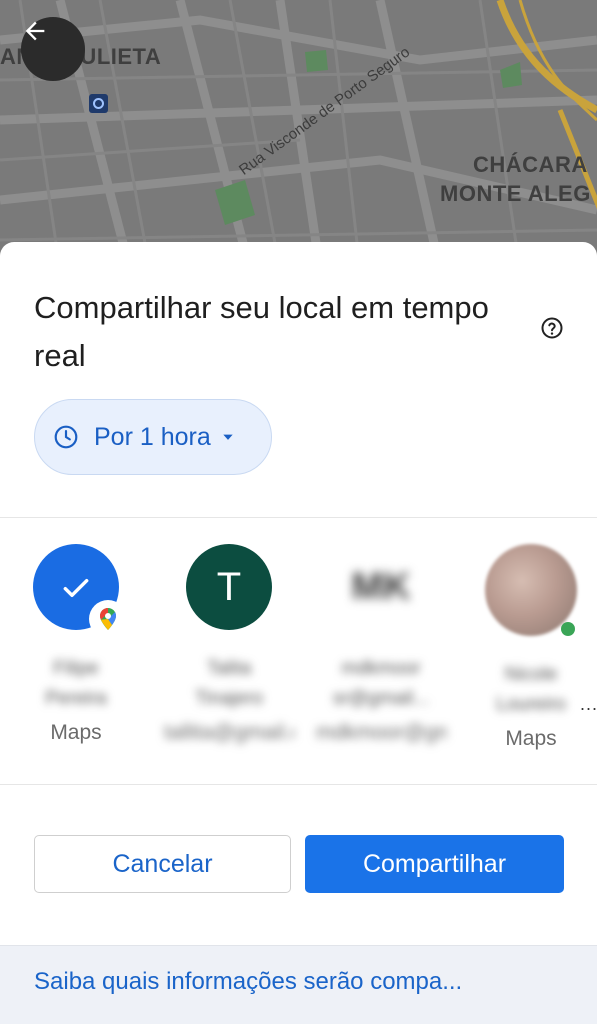 The height and width of the screenshot is (1024, 597). I want to click on help-circle-icon, so click(552, 328).